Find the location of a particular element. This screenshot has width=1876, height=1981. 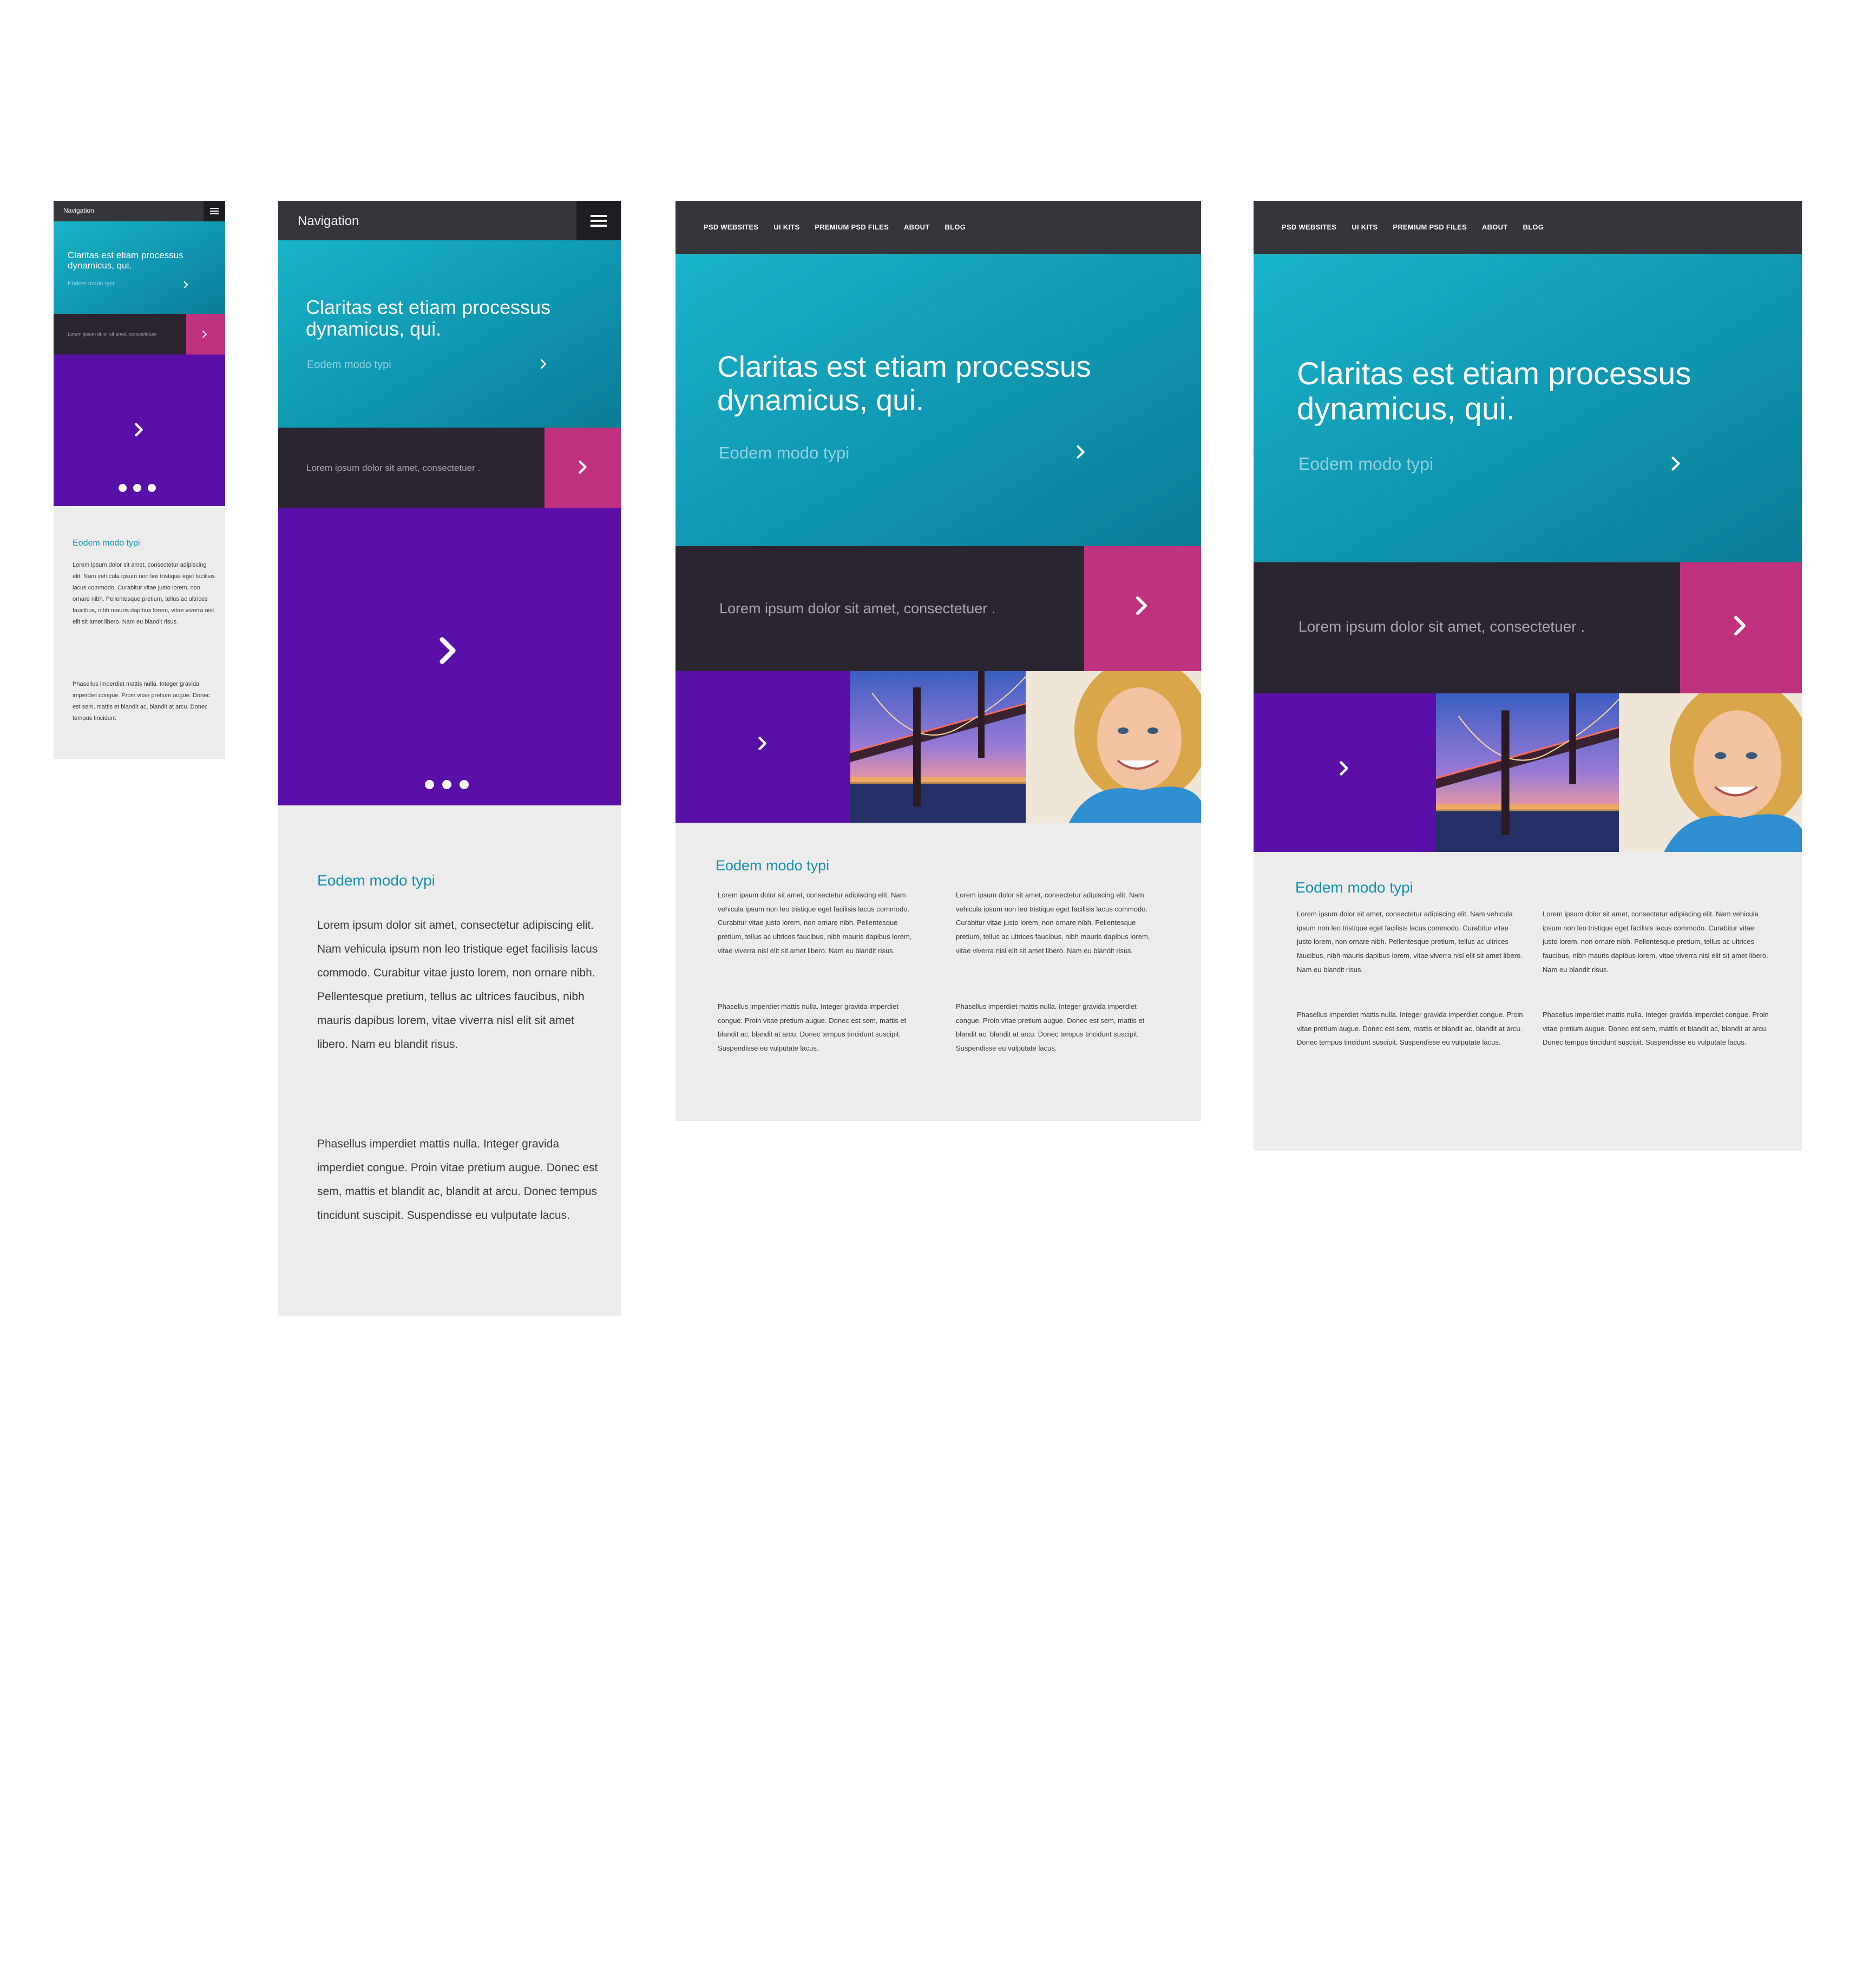

band-text: Lorem ipsum dolor sit amet, consectetuer is located at coordinates (113, 334).